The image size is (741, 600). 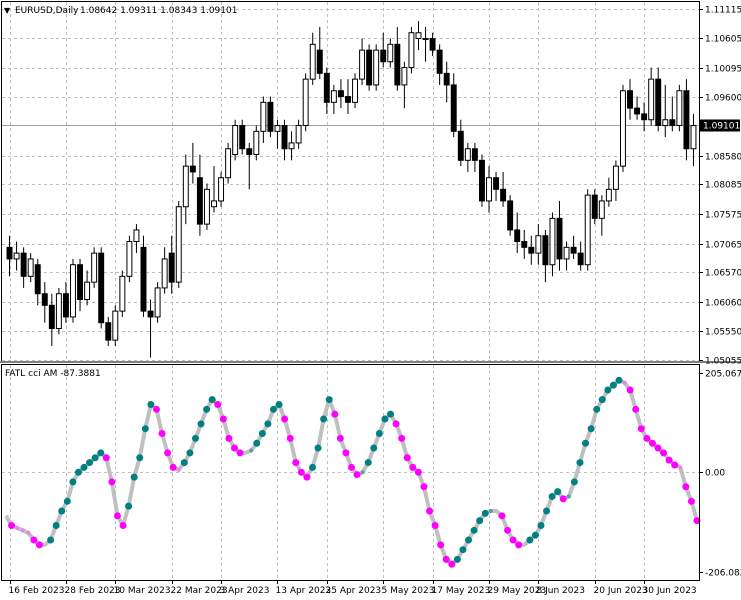 What do you see at coordinates (245, 591) in the screenshot?
I see `time-tick-label: 3 Apr 2023` at bounding box center [245, 591].